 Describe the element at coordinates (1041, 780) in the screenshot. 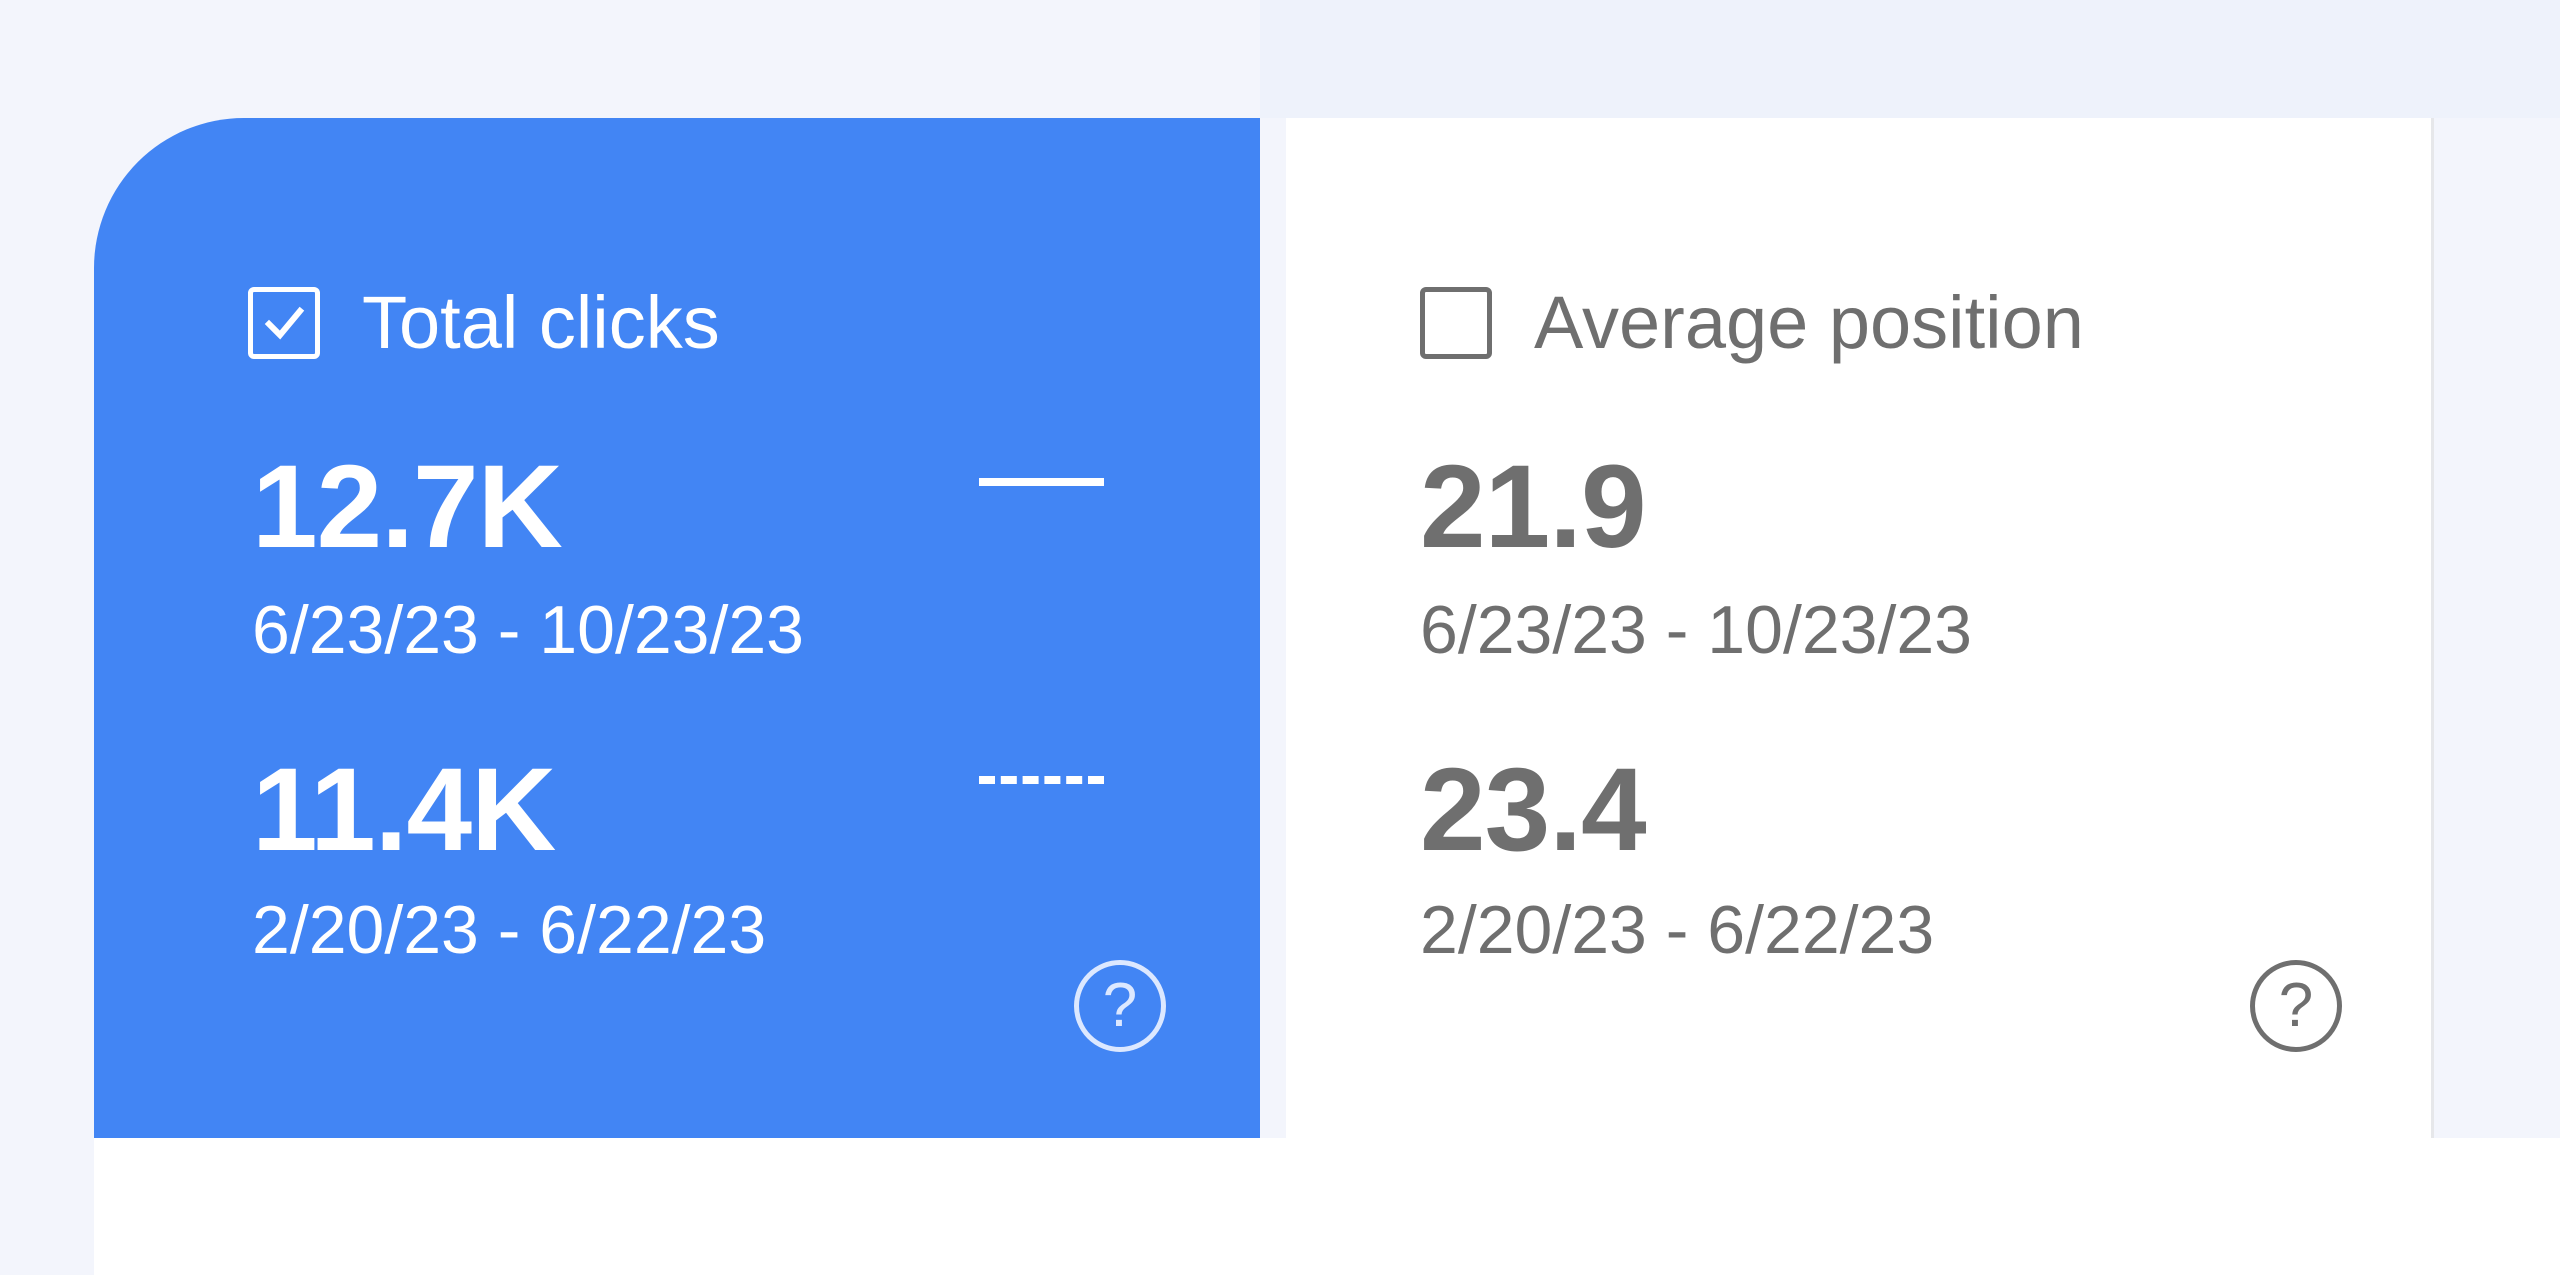

I see `previous-period-dashed-line-legend` at that location.